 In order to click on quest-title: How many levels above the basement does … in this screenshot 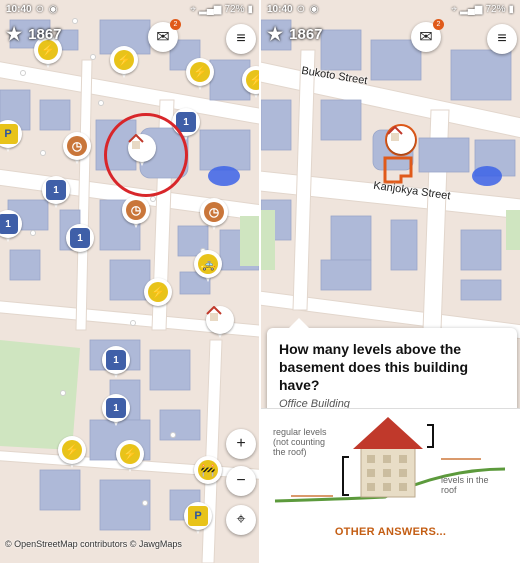, I will do `click(374, 367)`.